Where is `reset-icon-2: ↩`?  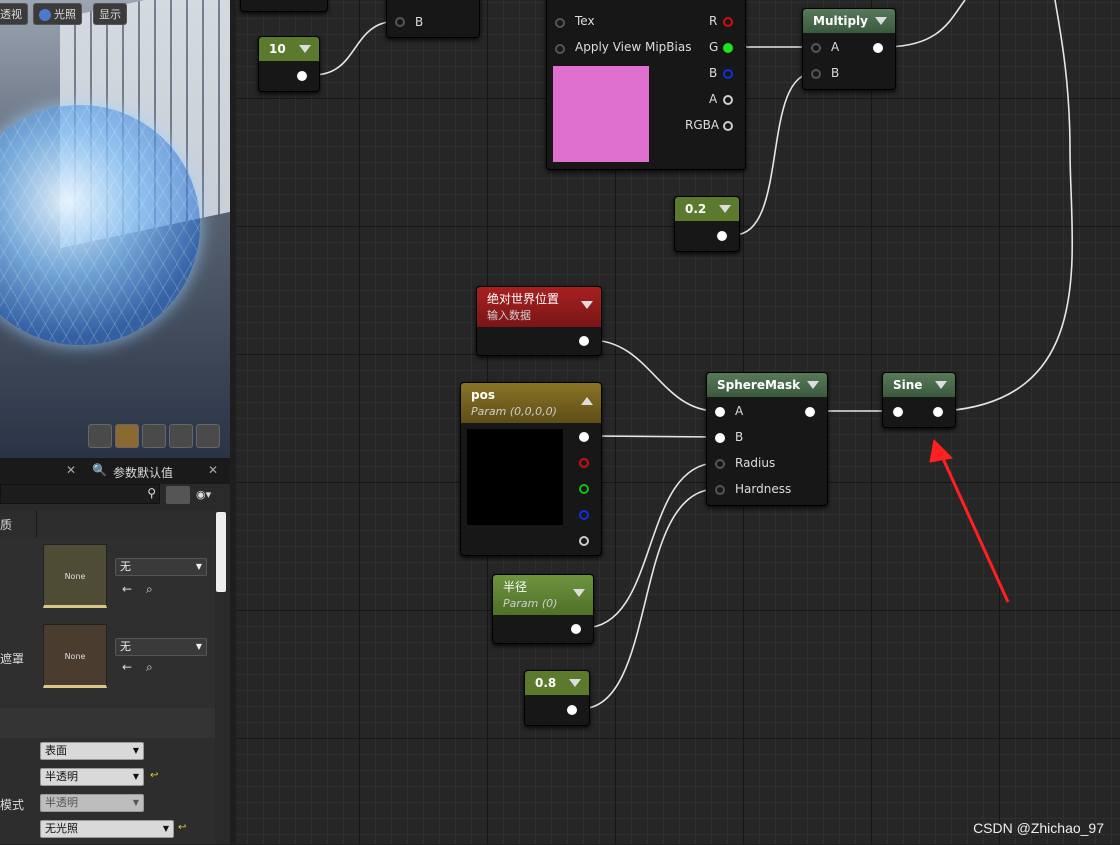 reset-icon-2: ↩ is located at coordinates (182, 827).